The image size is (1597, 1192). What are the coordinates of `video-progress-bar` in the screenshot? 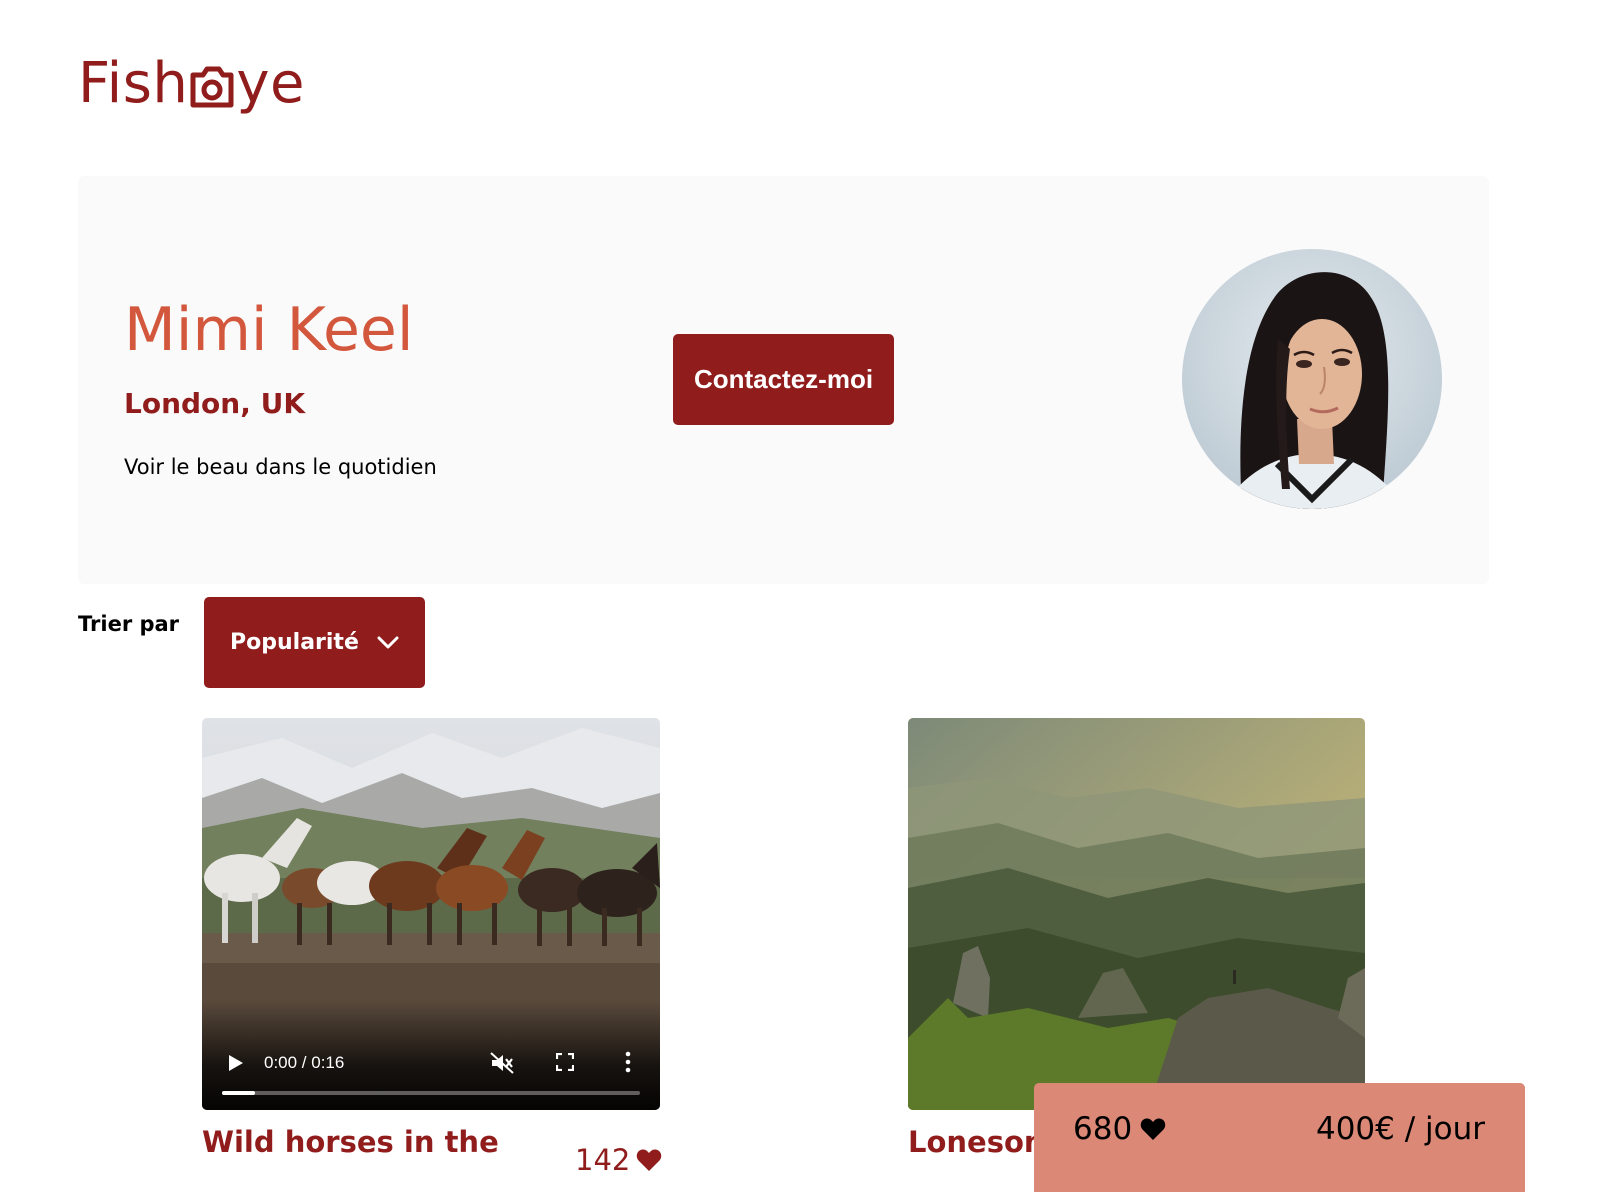 It's located at (431, 1093).